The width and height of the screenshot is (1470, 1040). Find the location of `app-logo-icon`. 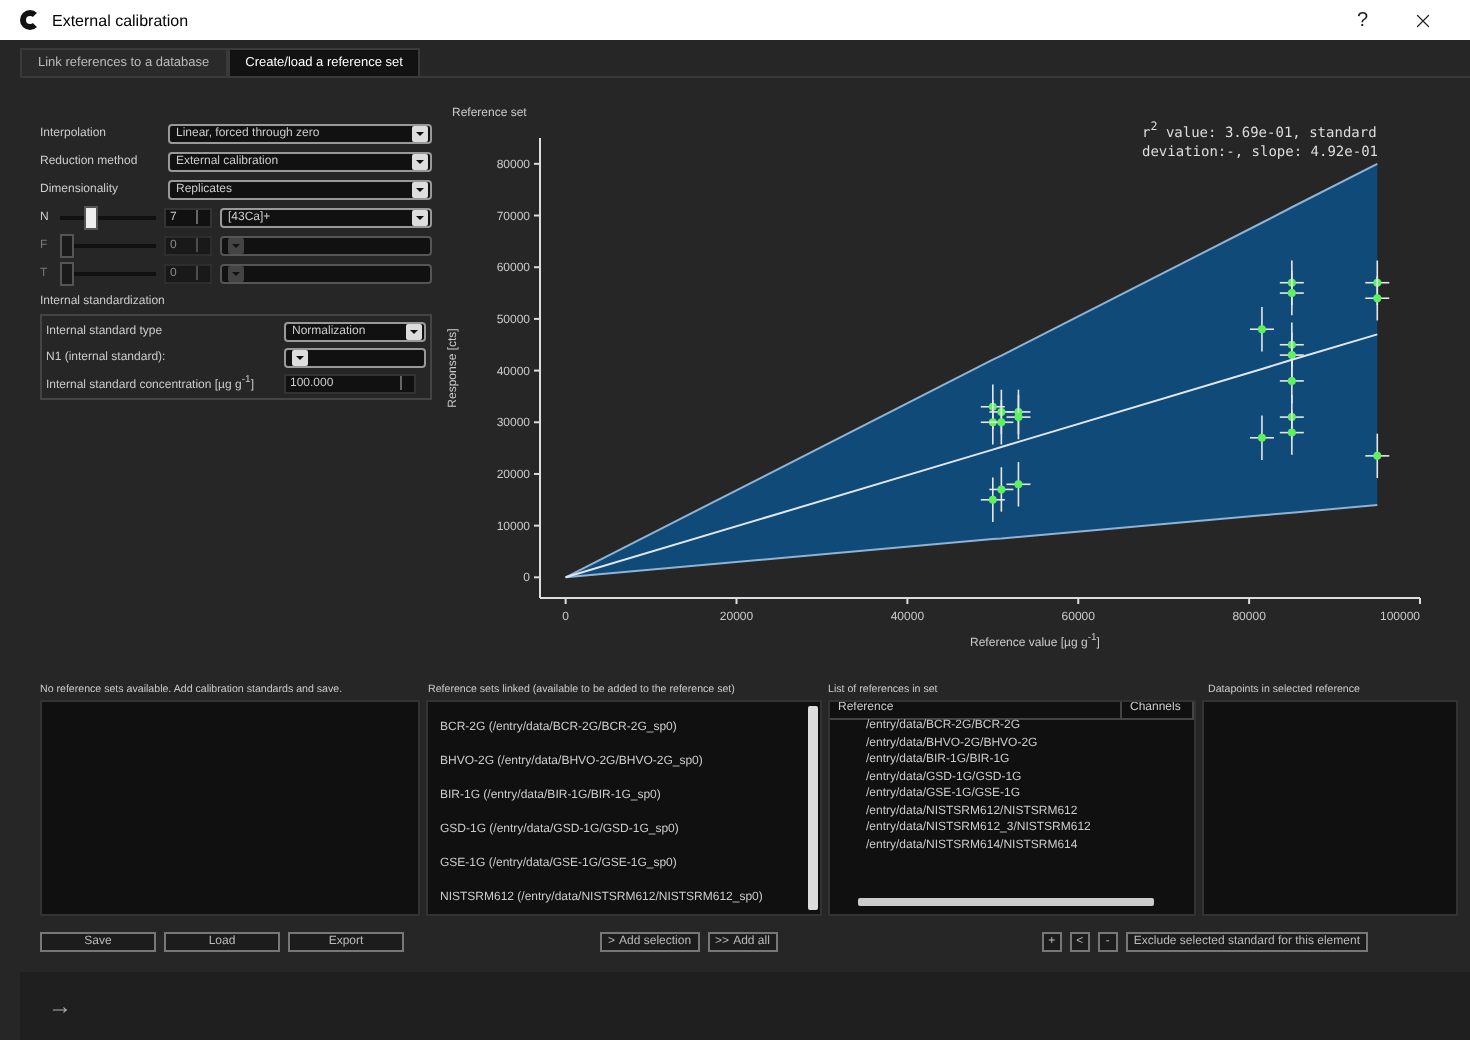

app-logo-icon is located at coordinates (30, 20).